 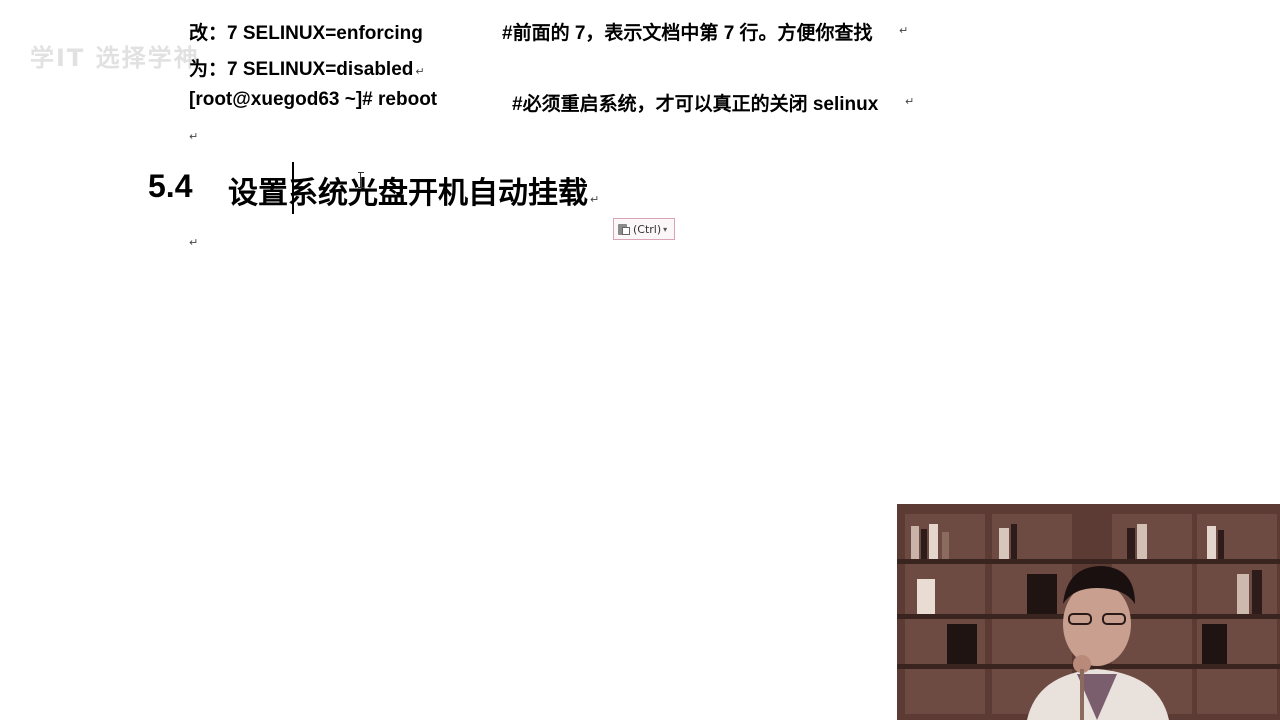 What do you see at coordinates (325, 33) in the screenshot?
I see `line-command: 7 SELINUX=enforcing` at bounding box center [325, 33].